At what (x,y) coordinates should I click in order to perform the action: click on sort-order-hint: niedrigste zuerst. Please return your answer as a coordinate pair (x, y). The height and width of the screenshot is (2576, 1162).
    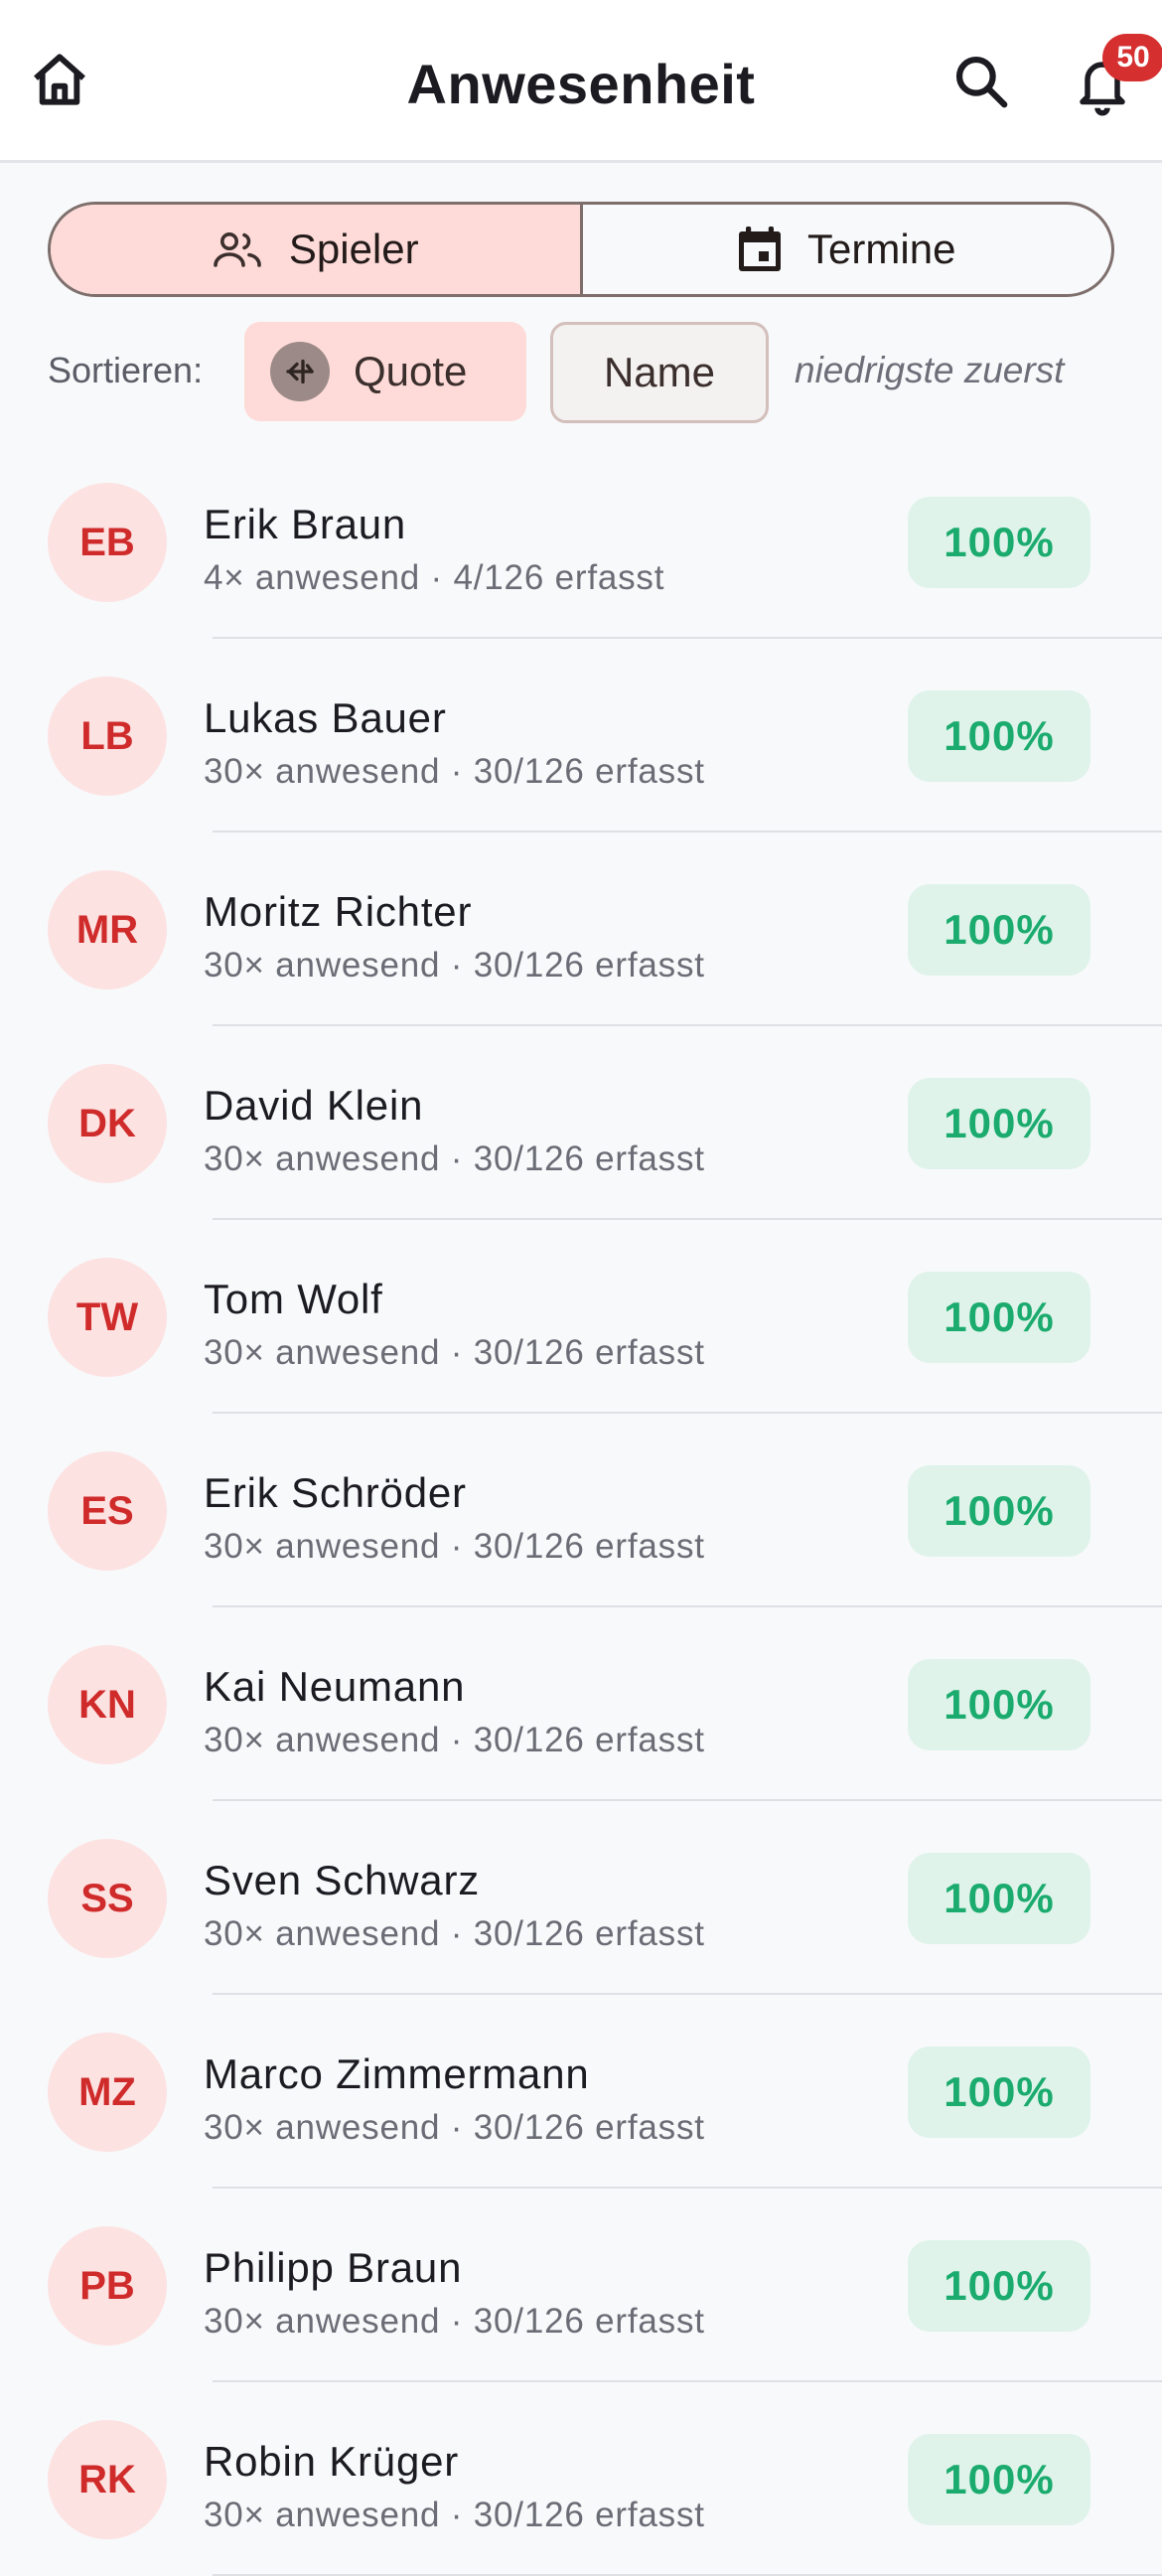
    Looking at the image, I should click on (930, 370).